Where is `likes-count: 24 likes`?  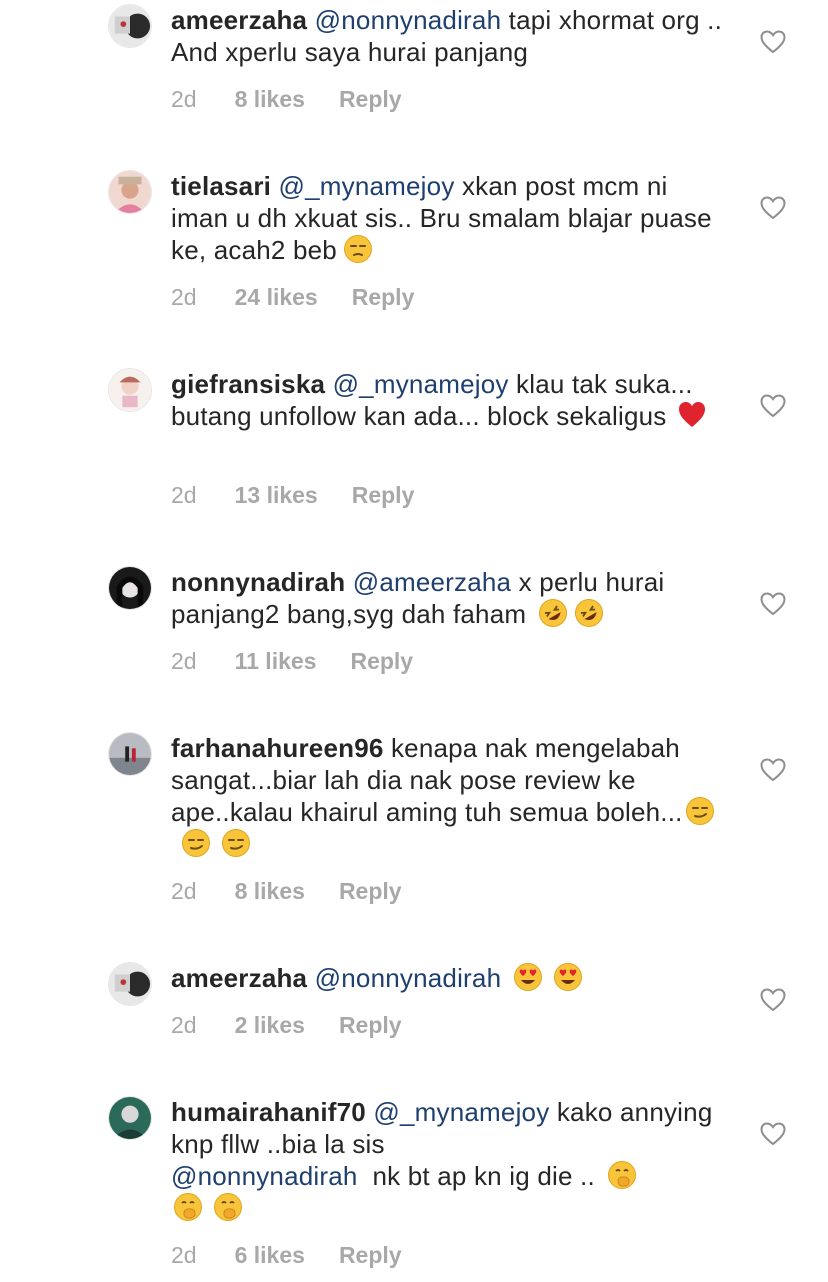 likes-count: 24 likes is located at coordinates (276, 297).